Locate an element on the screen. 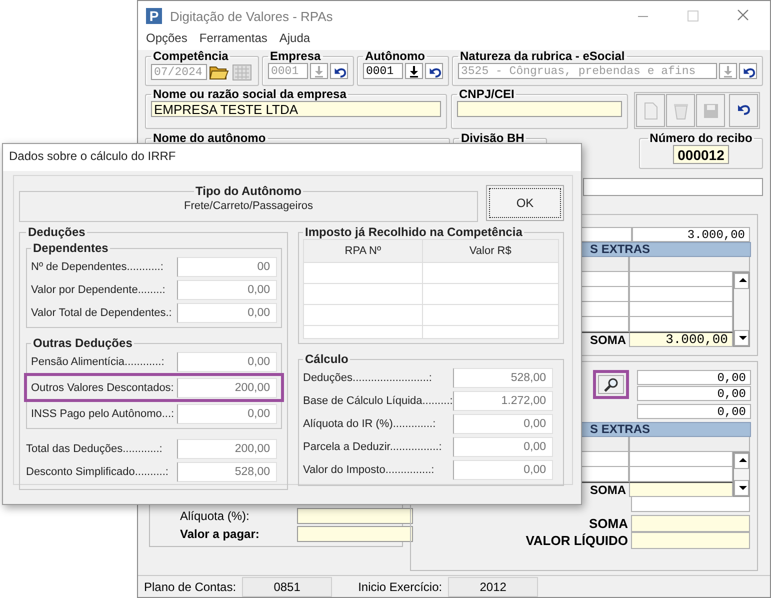 The width and height of the screenshot is (771, 598). amount-label: Valor a pagar: is located at coordinates (220, 534).